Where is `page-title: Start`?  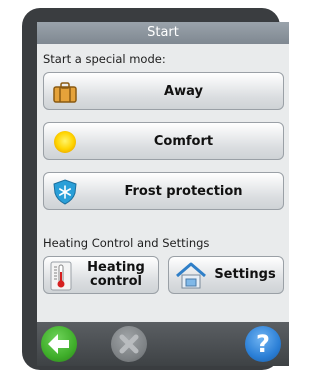 page-title: Start is located at coordinates (163, 32).